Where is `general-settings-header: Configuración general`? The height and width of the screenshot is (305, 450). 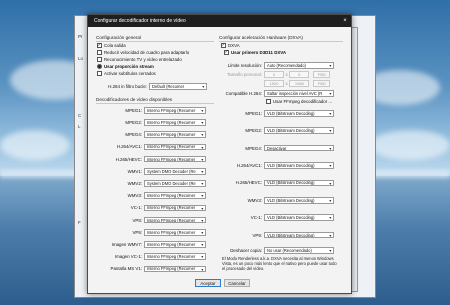
general-settings-header: Configuración general is located at coordinates (118, 37).